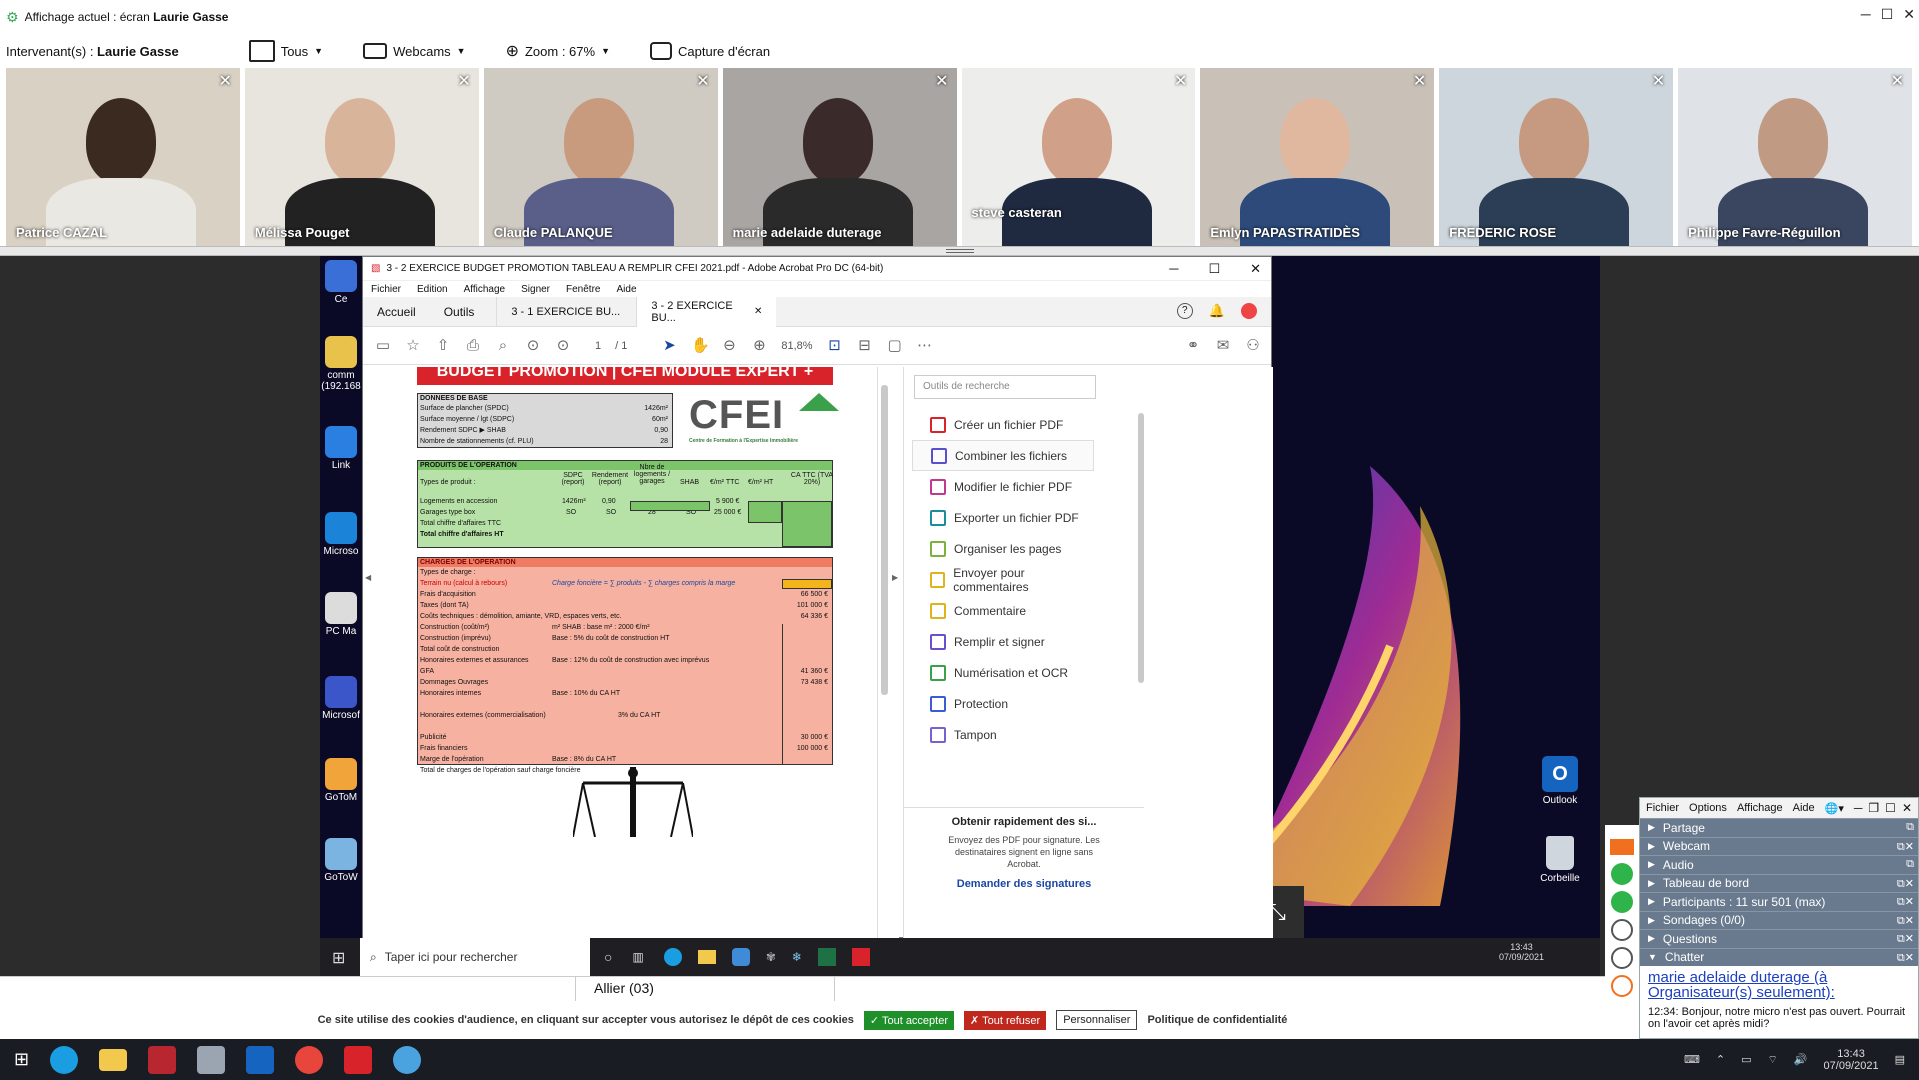  What do you see at coordinates (835, 345) in the screenshot?
I see `fit-page-icon: ⊡` at bounding box center [835, 345].